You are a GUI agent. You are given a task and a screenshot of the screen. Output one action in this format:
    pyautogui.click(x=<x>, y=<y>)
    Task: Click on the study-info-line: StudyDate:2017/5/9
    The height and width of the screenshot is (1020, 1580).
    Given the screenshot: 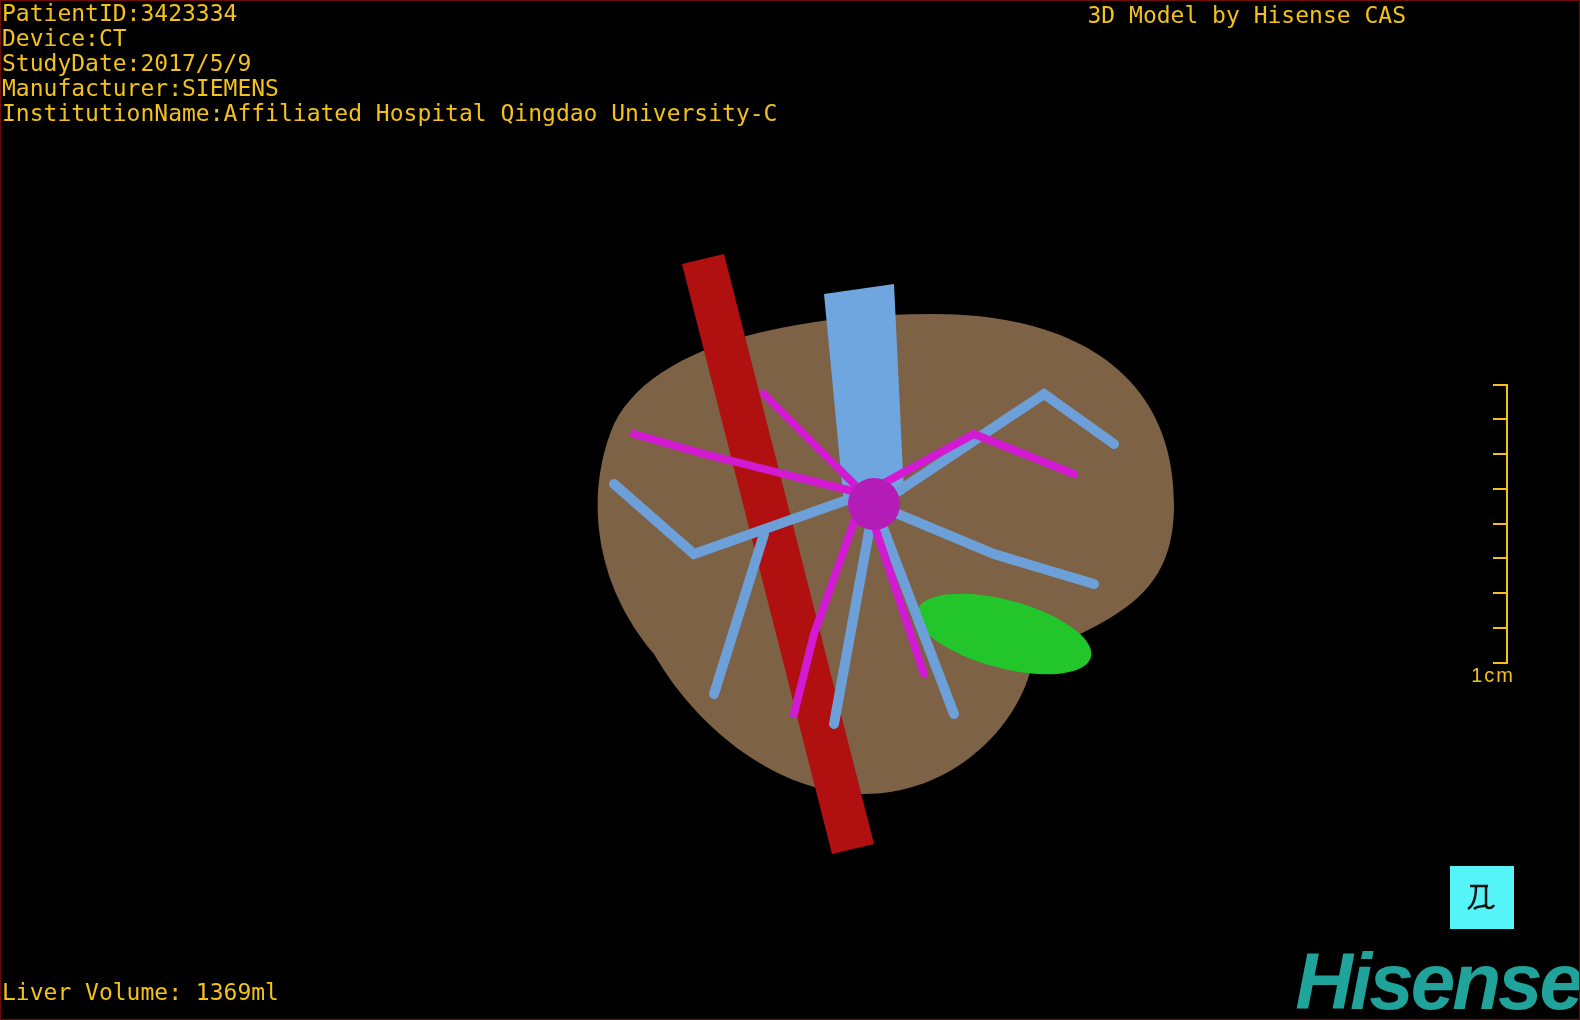 What is the action you would take?
    pyautogui.click(x=127, y=63)
    